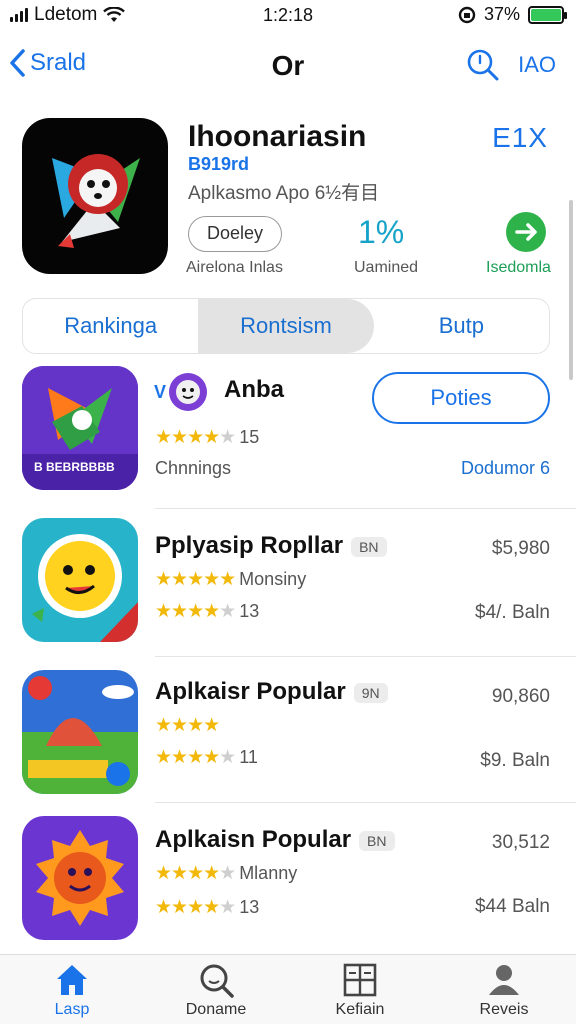 This screenshot has width=576, height=1024. What do you see at coordinates (360, 980) in the screenshot?
I see `grid-icon` at bounding box center [360, 980].